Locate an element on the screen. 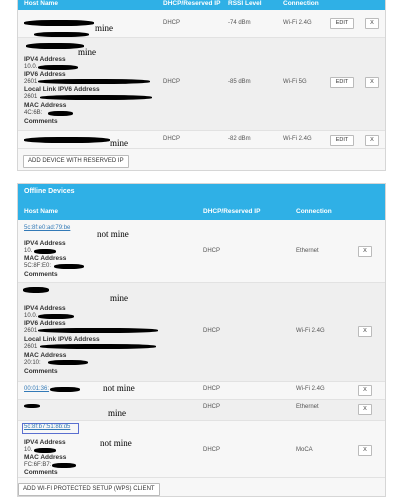 The image size is (405, 503). col-host-name: Host Name is located at coordinates (41, 211).